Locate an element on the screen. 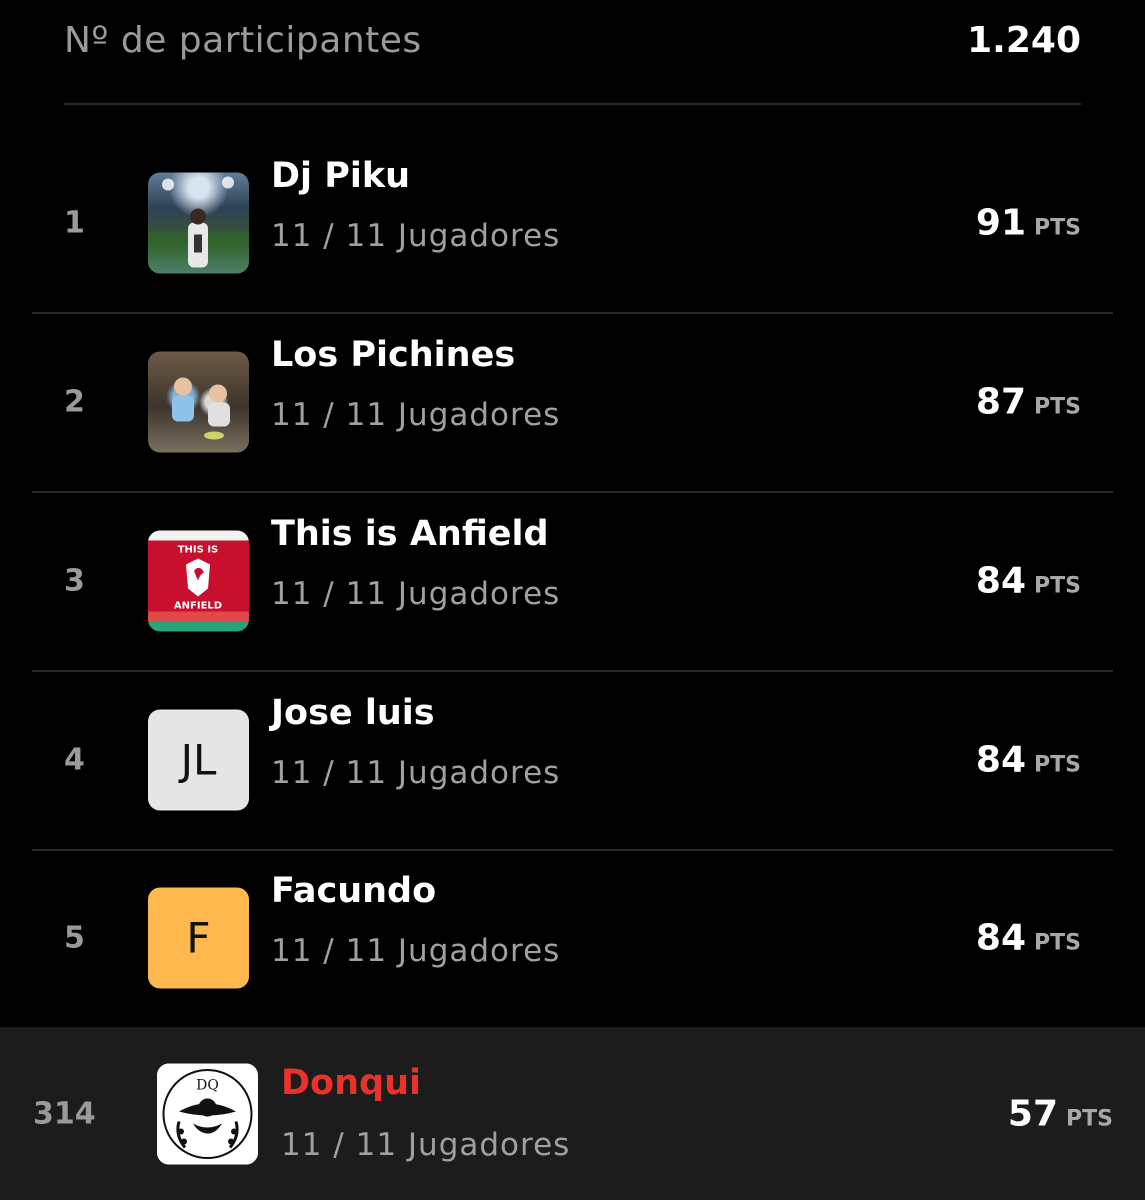 Image resolution: width=1145 pixels, height=1200 pixels. team-avatar: THIS IS ANFIELD is located at coordinates (198, 581).